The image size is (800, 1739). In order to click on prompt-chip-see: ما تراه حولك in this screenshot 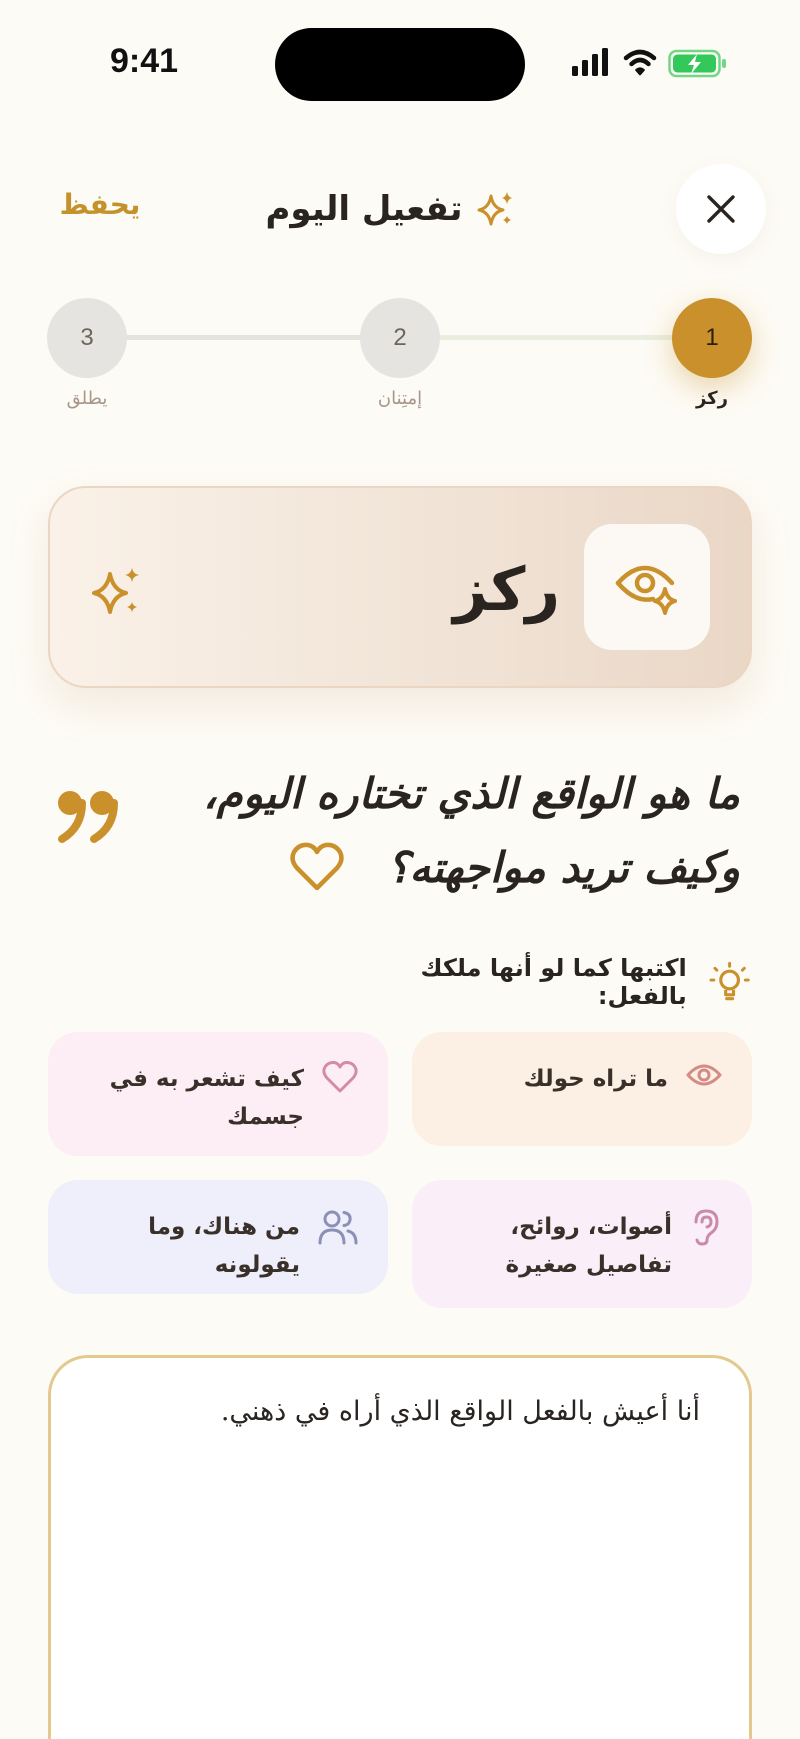, I will do `click(582, 1089)`.